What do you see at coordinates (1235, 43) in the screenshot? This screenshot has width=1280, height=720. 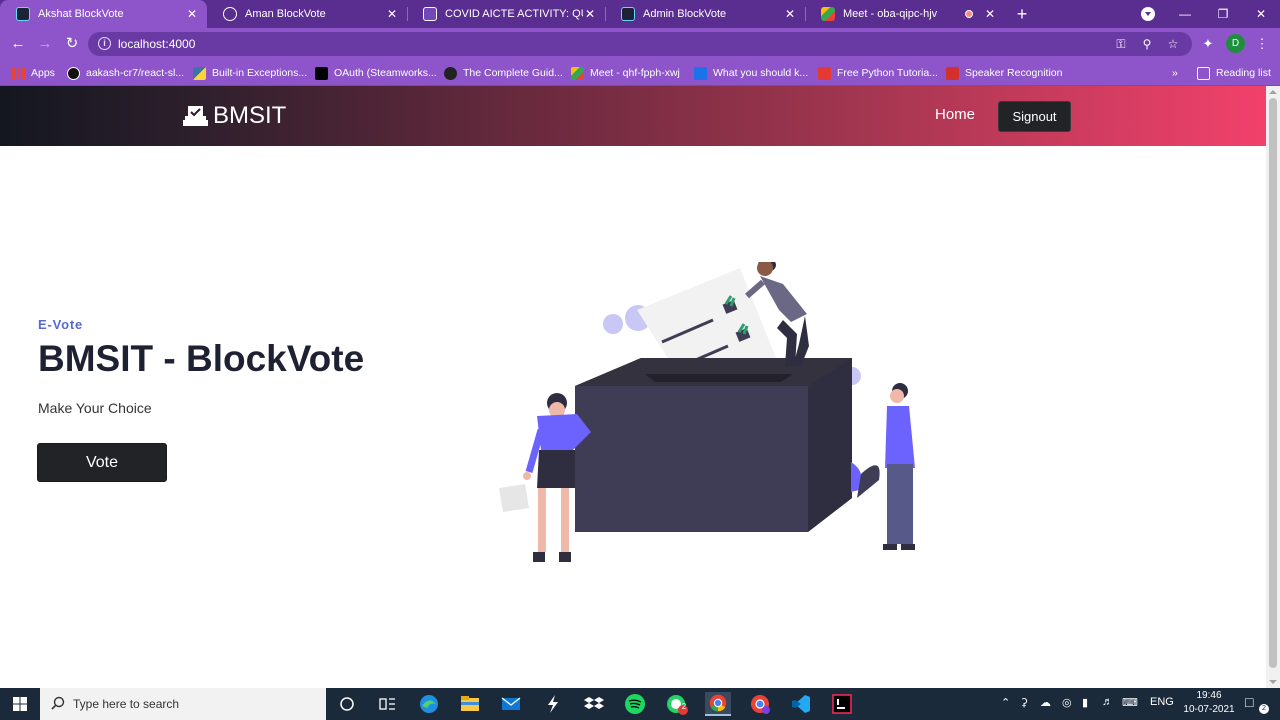 I see `profile-avatar: D` at bounding box center [1235, 43].